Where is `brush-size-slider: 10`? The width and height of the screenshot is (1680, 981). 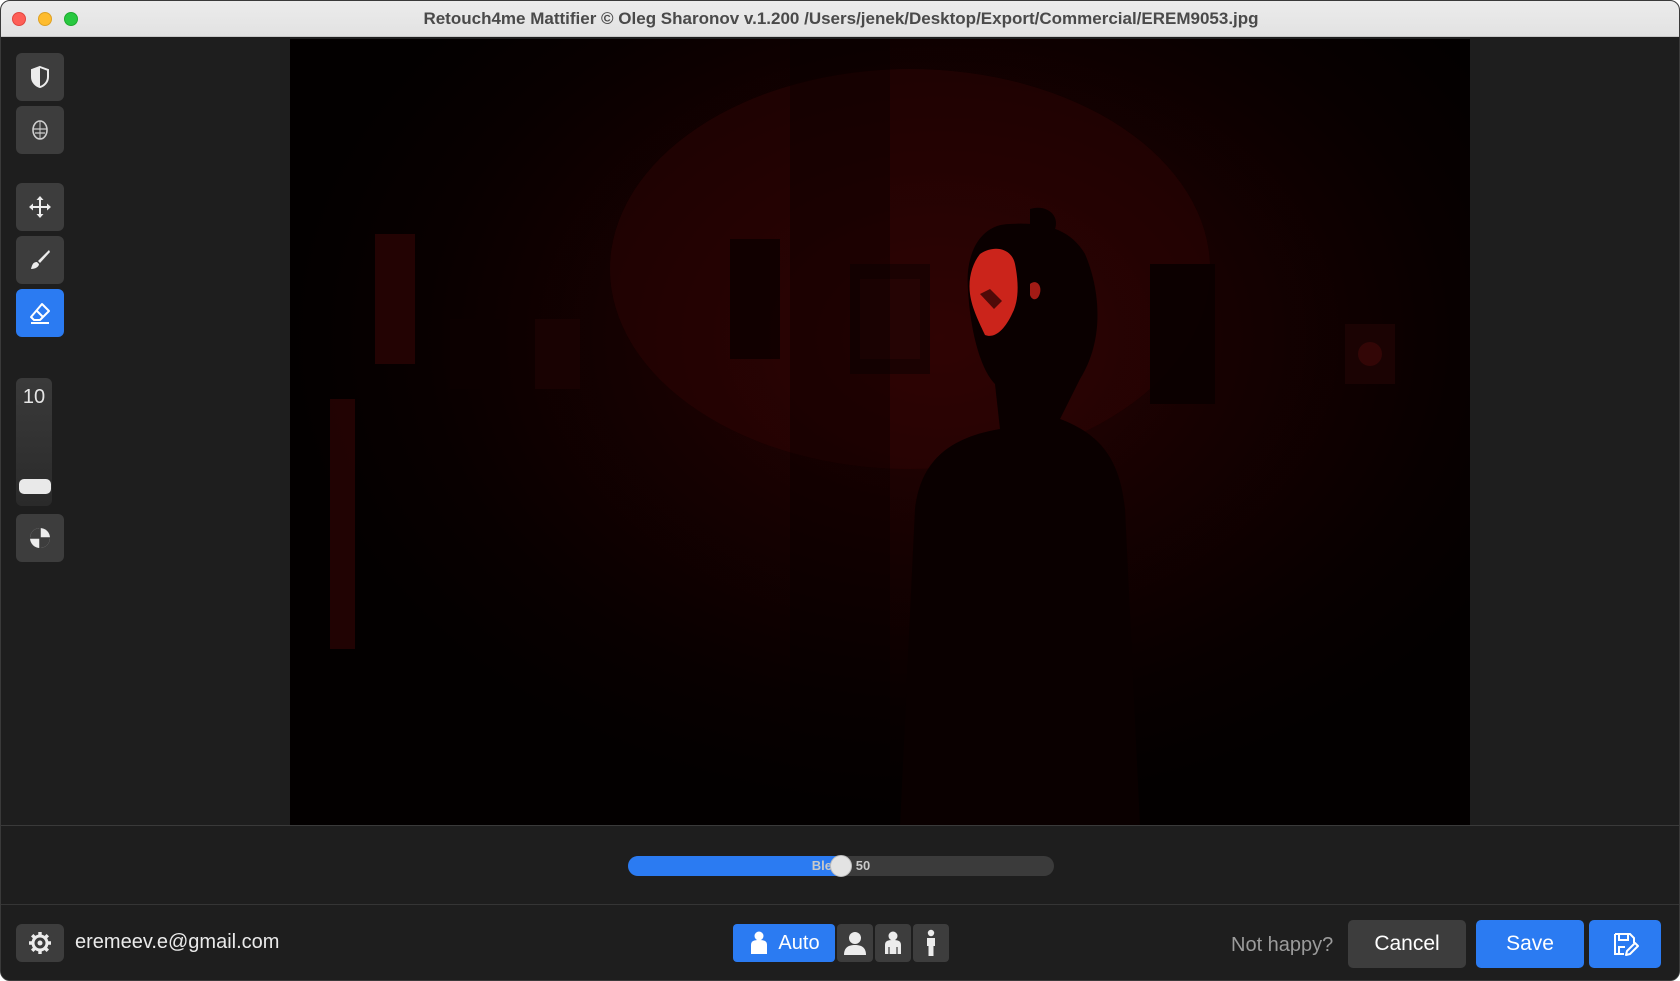 brush-size-slider: 10 is located at coordinates (34, 442).